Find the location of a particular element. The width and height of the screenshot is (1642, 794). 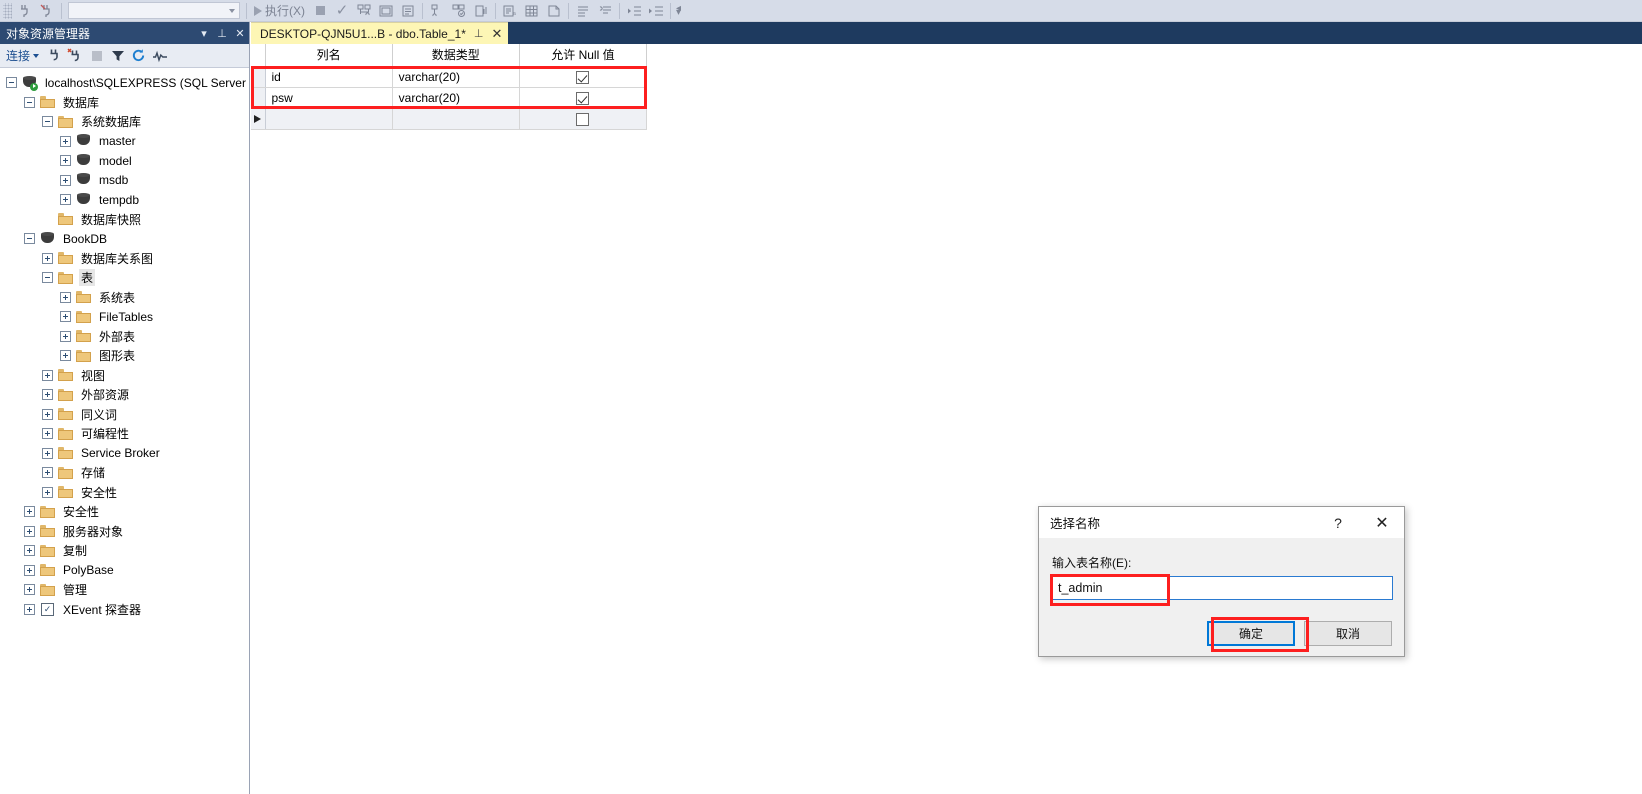

chevron-down-icon: ▾ is located at coordinates (204, 33).